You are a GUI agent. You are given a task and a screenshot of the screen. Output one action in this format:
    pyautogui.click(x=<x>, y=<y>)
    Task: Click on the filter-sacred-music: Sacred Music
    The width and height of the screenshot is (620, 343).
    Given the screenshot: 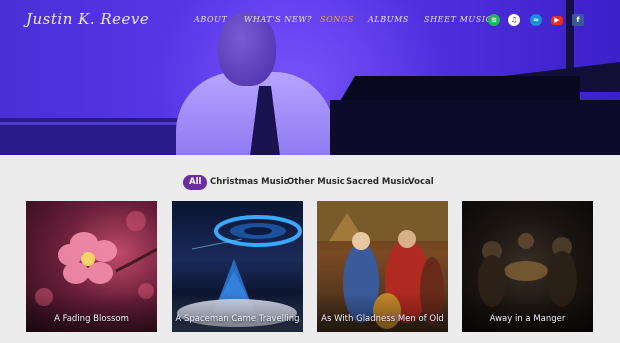 What is the action you would take?
    pyautogui.click(x=377, y=182)
    